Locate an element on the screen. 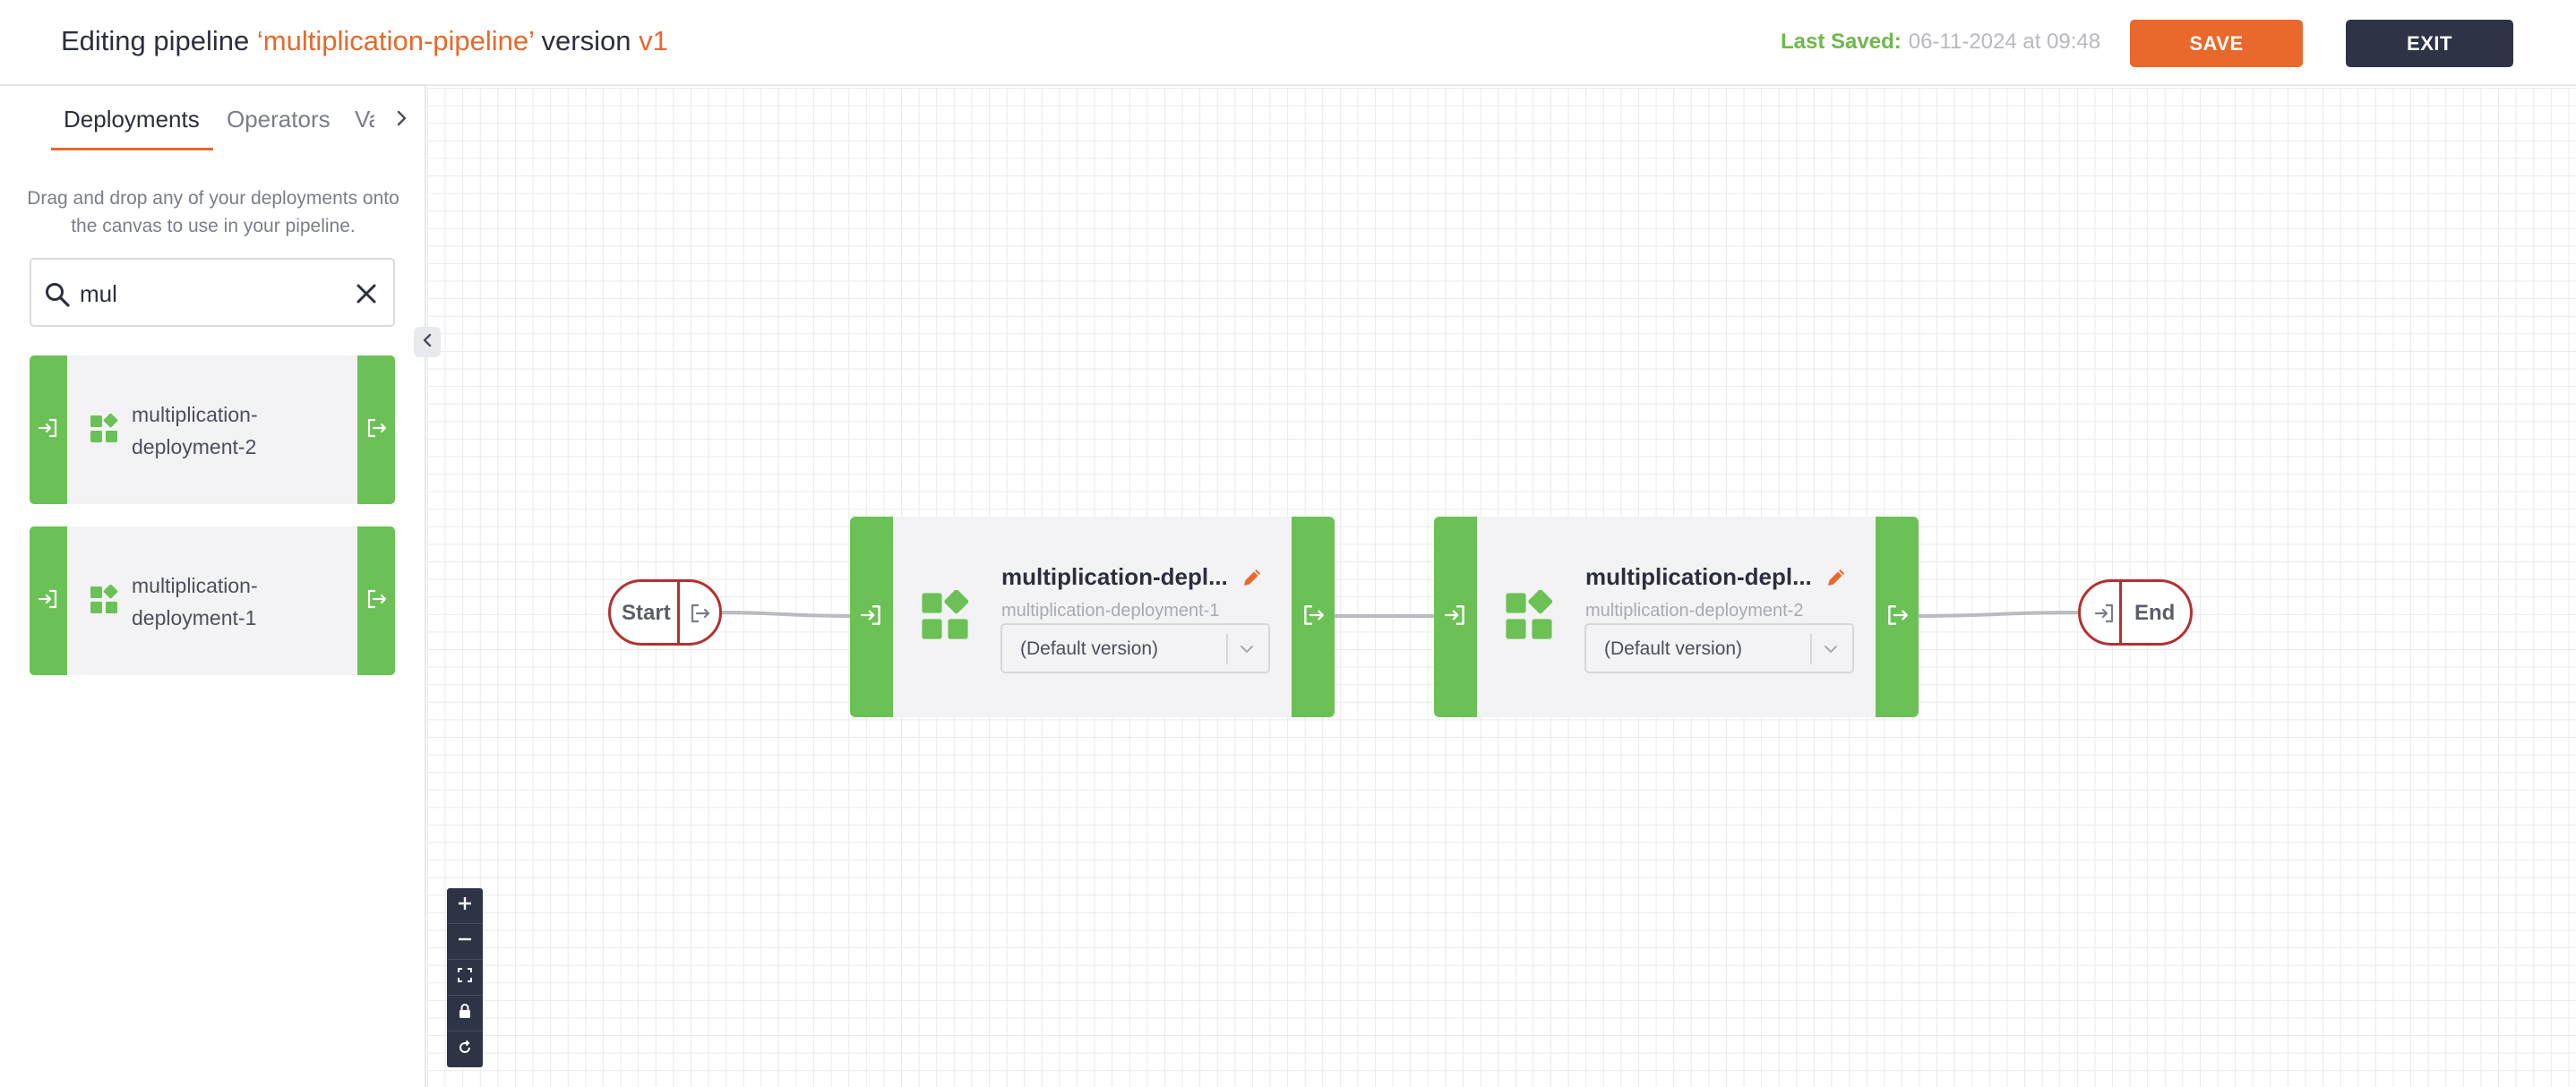  deployment-name: multiplication-deployment-2 is located at coordinates (195, 430).